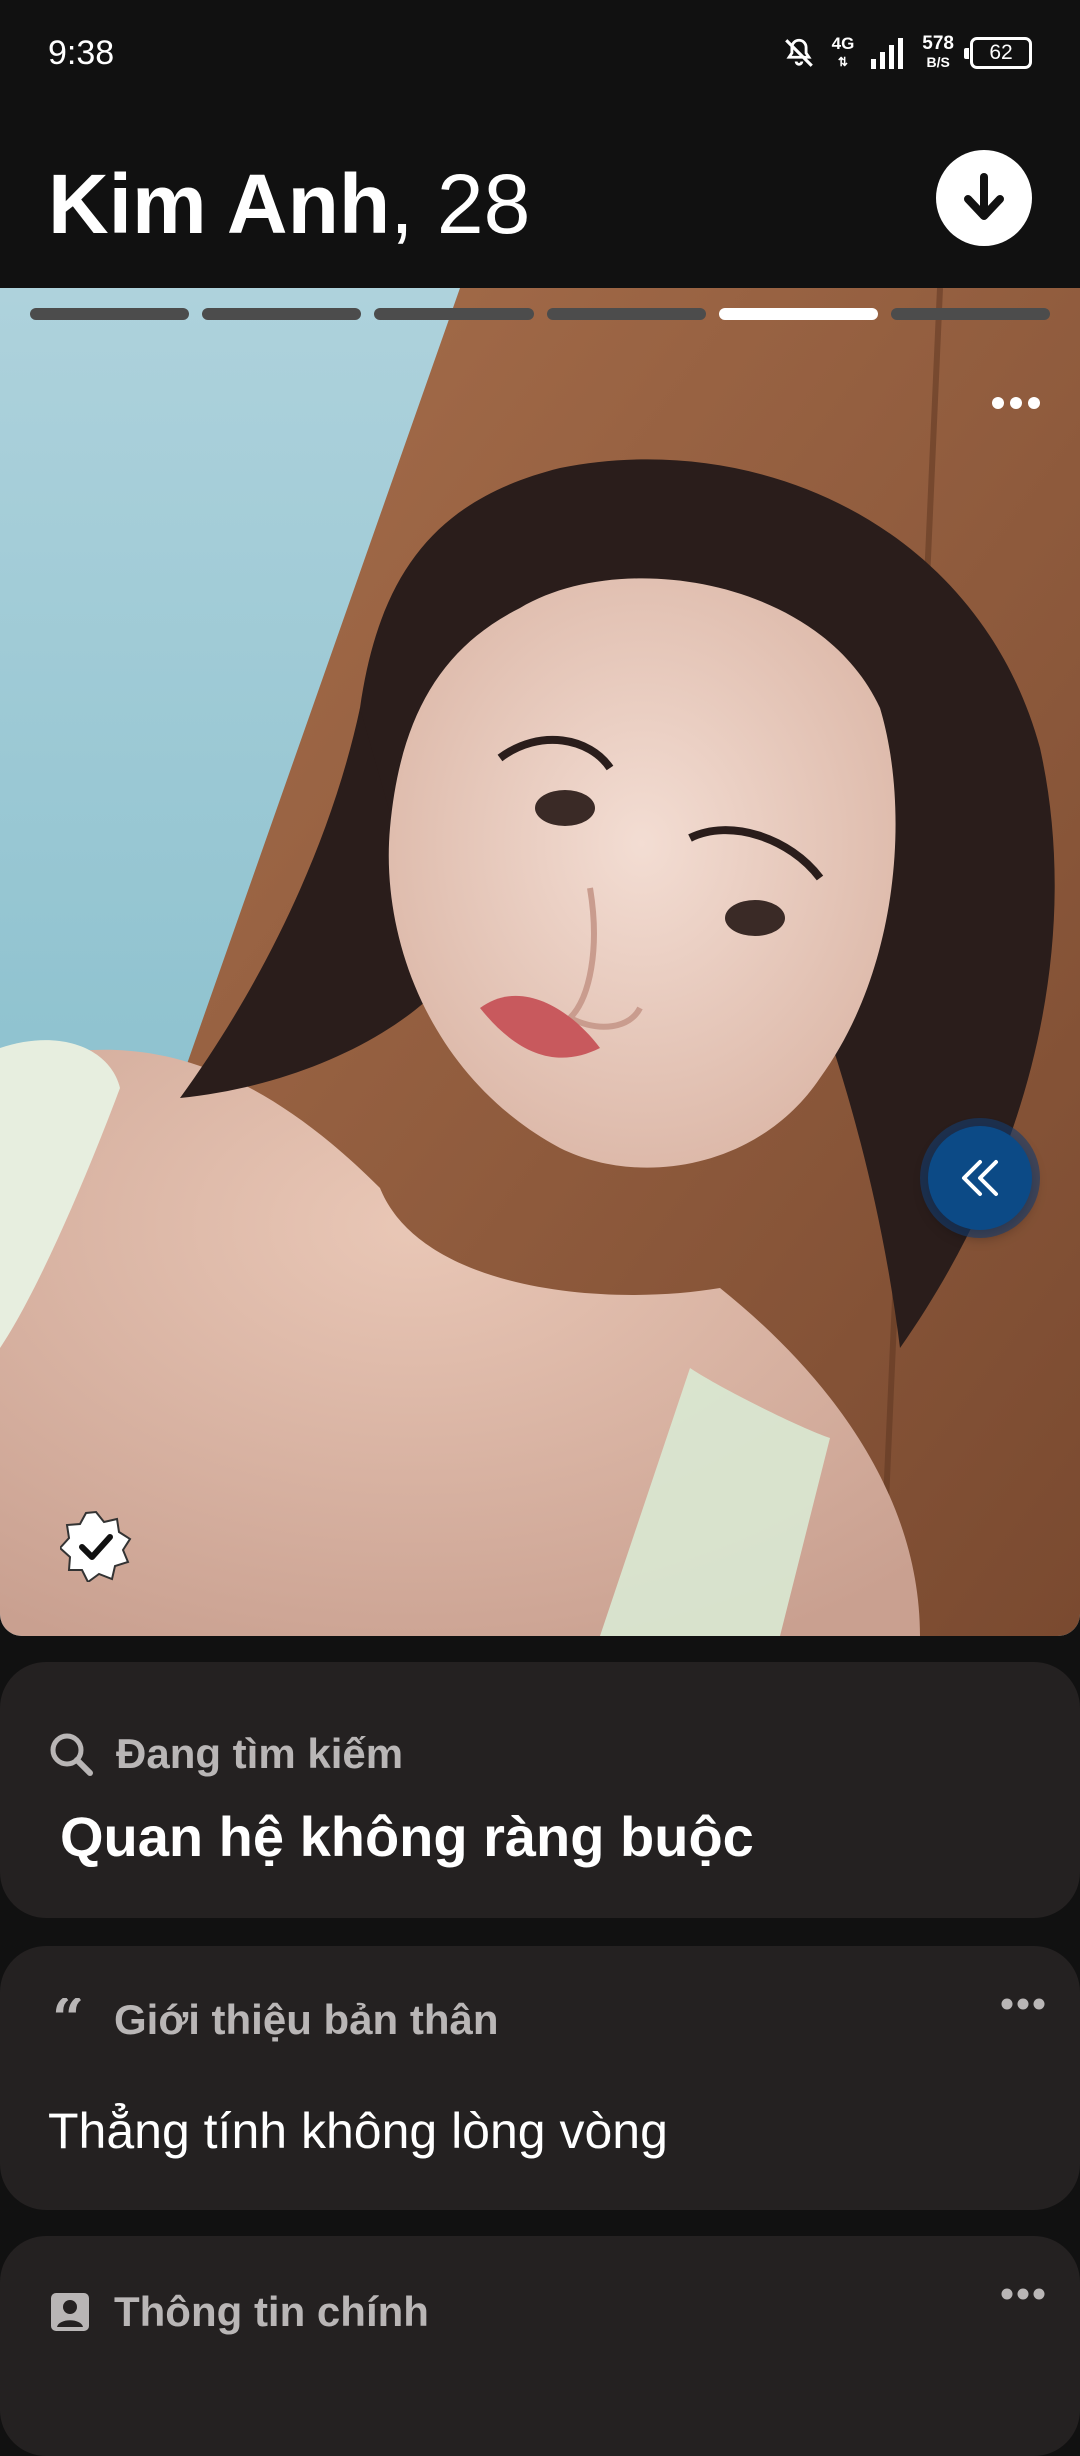 The width and height of the screenshot is (1080, 2456). What do you see at coordinates (260, 1753) in the screenshot?
I see `looking-for-label: Đang tìm kiếm` at bounding box center [260, 1753].